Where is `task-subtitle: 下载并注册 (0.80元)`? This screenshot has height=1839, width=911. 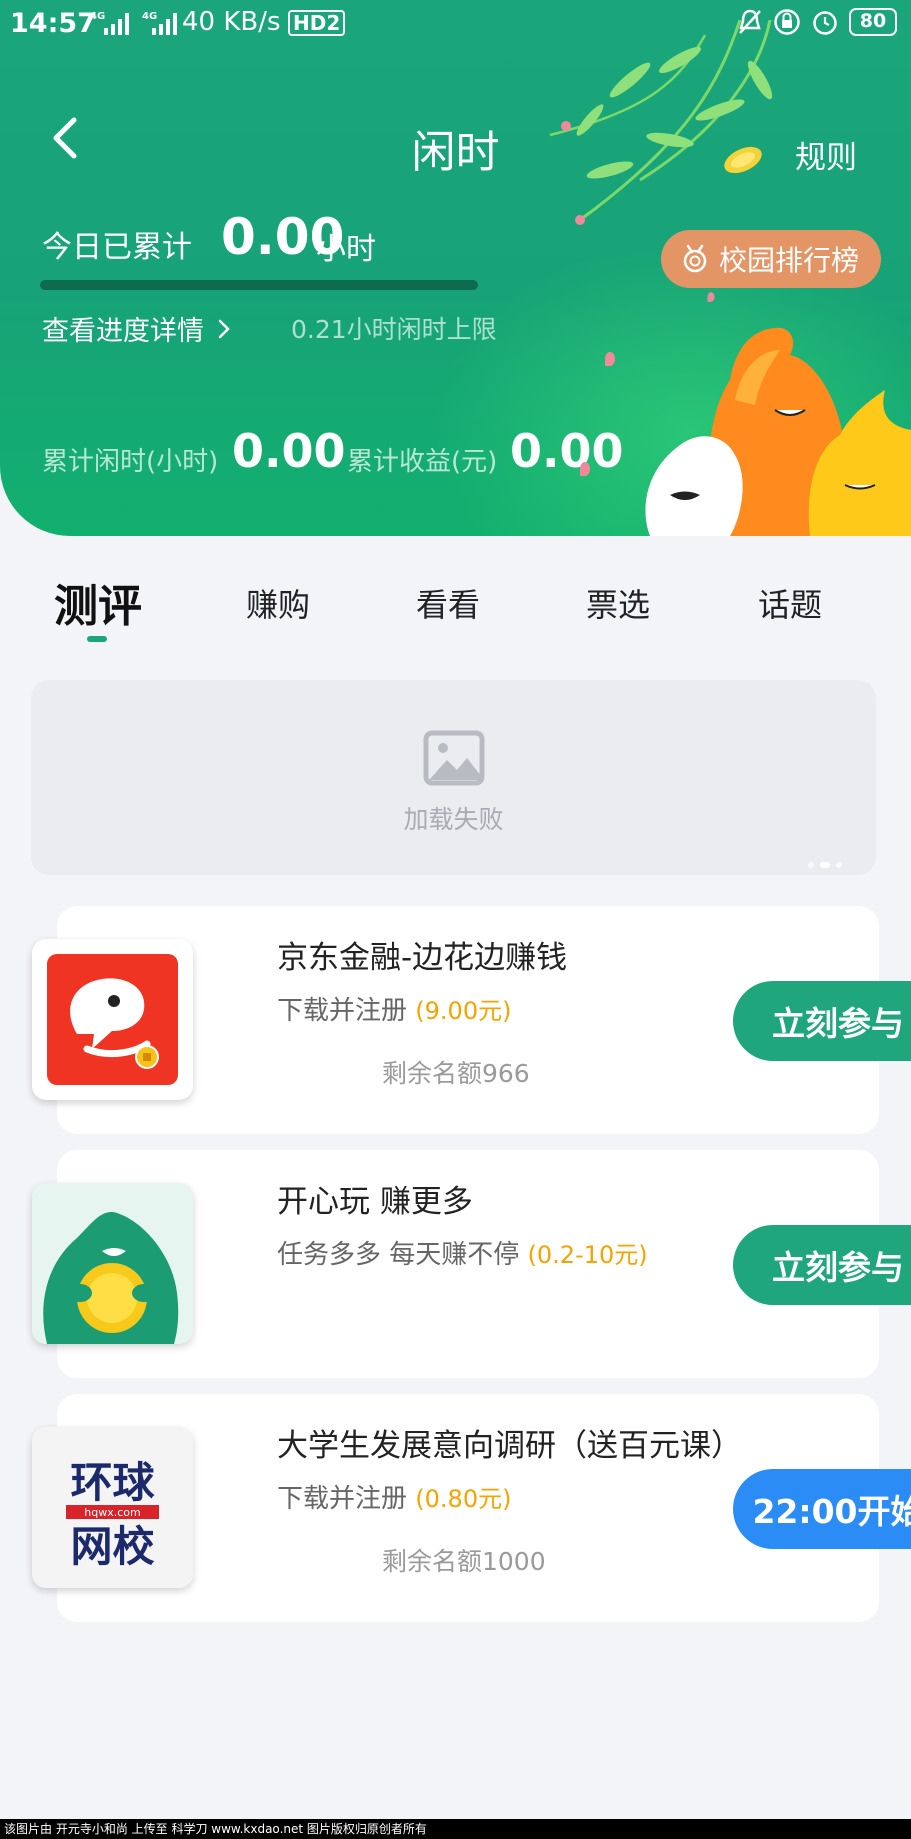
task-subtitle: 下载并注册 (0.80元) is located at coordinates (394, 1496).